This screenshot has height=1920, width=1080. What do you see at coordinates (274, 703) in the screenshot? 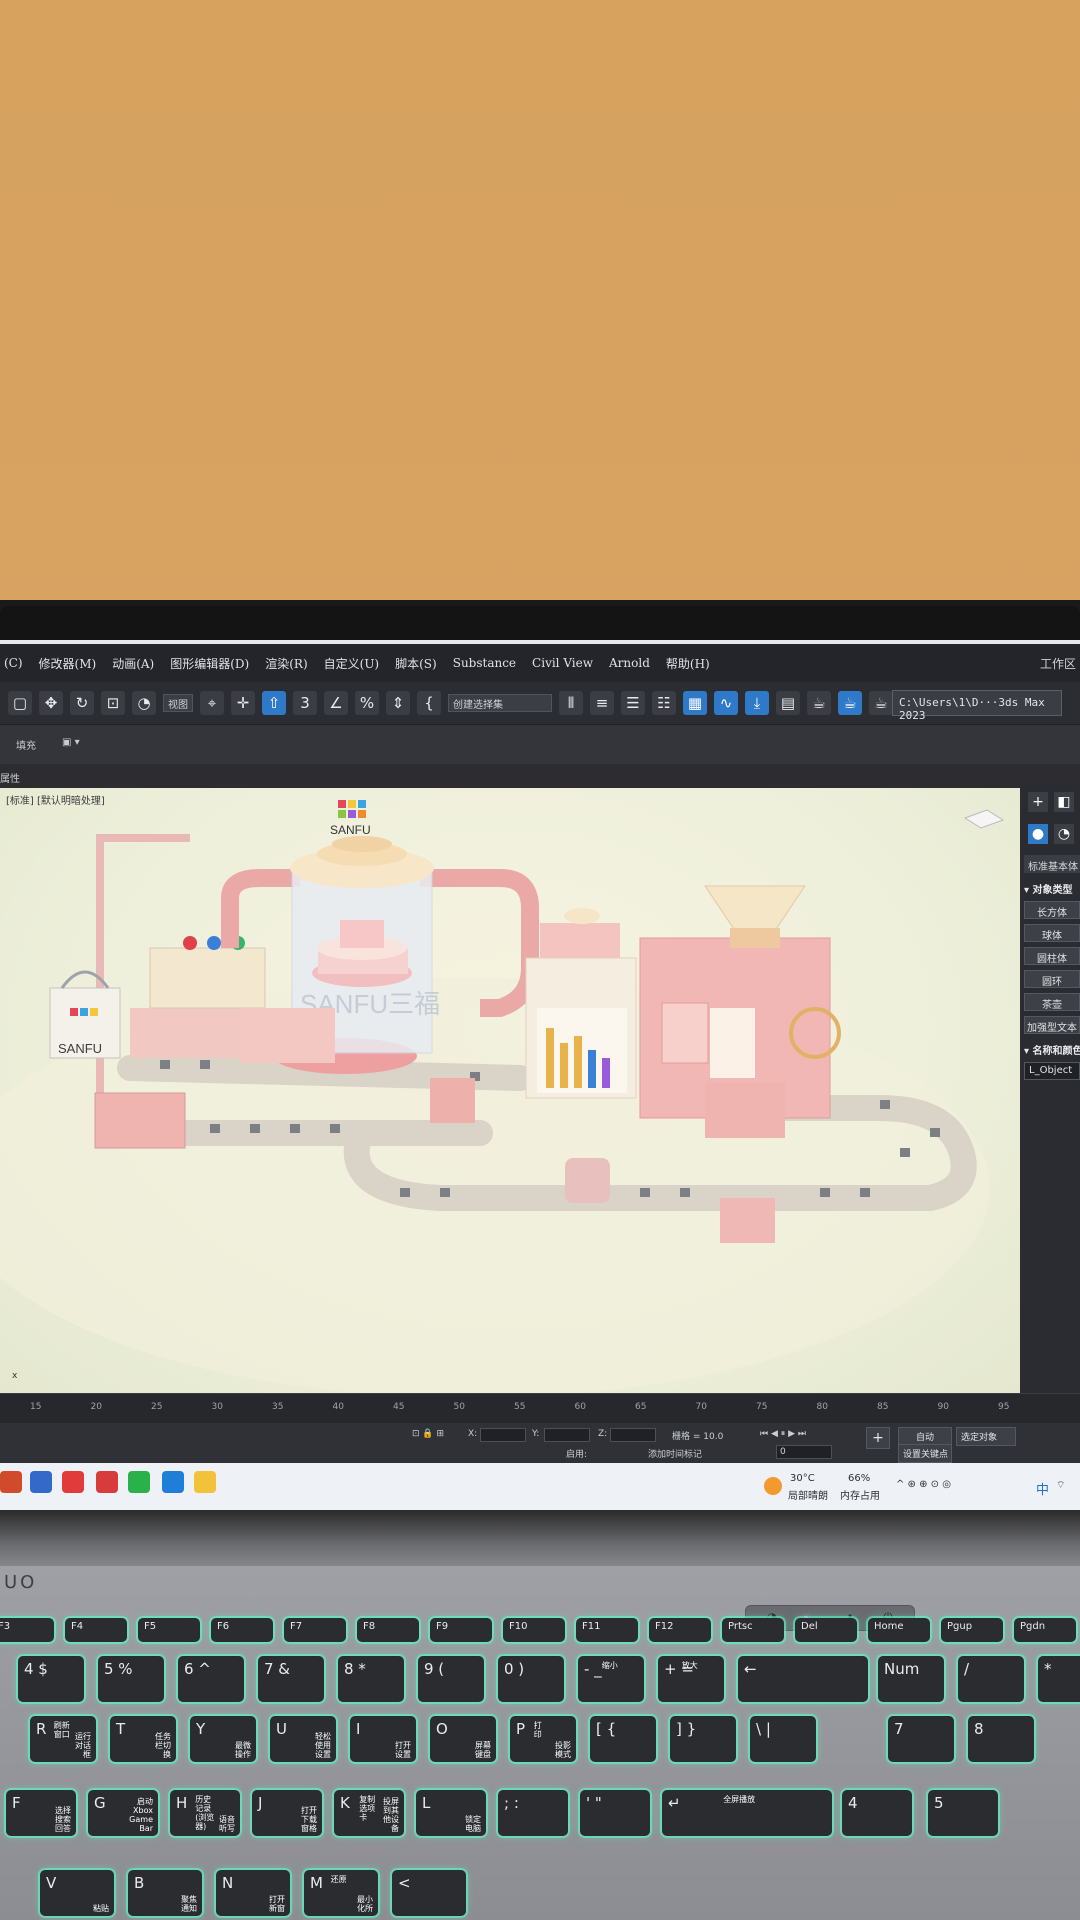
I see `keyboard-shortcut-override-icon: ⇧` at bounding box center [274, 703].